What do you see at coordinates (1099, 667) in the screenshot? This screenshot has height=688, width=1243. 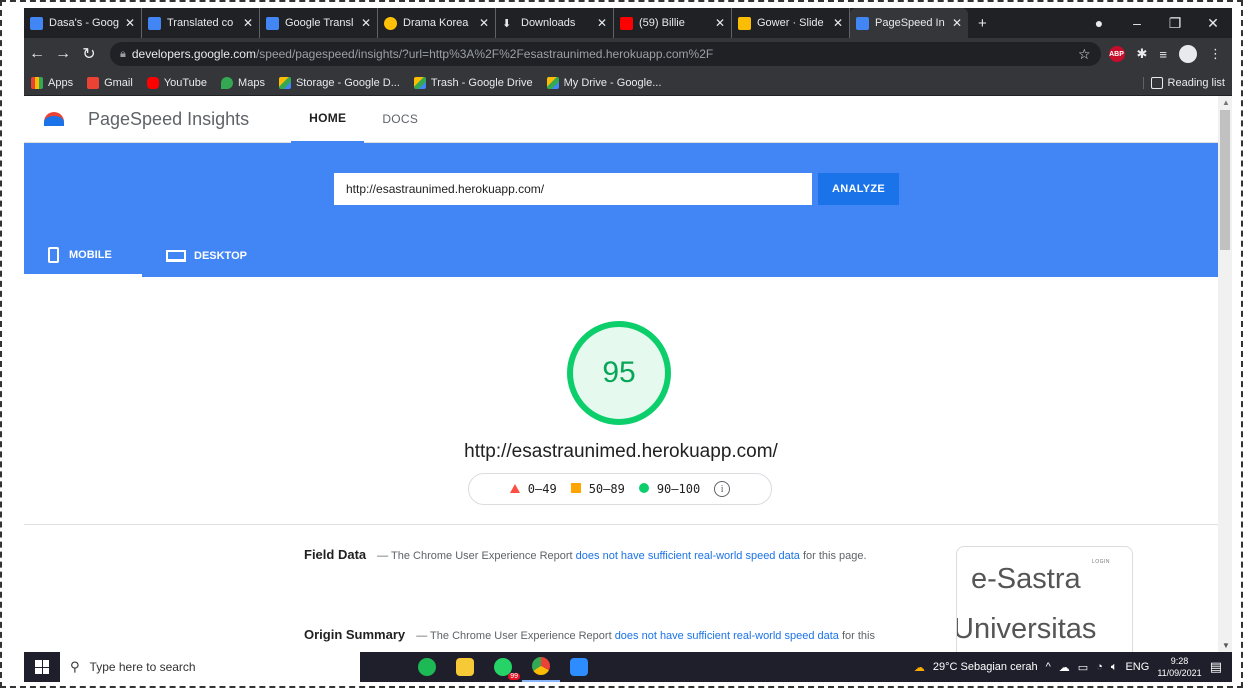 I see `wifi-icon: ◔` at bounding box center [1099, 667].